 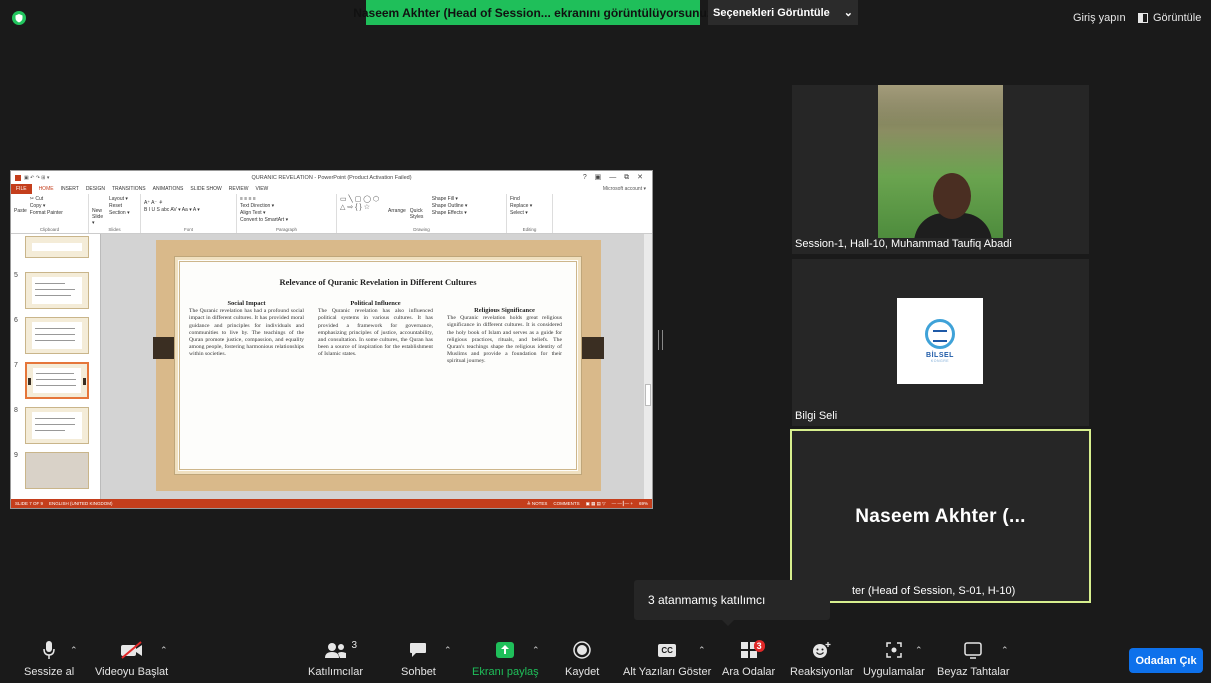 What do you see at coordinates (264, 220) in the screenshot?
I see `convert-smartart-button: Convert to SmartArt ▾` at bounding box center [264, 220].